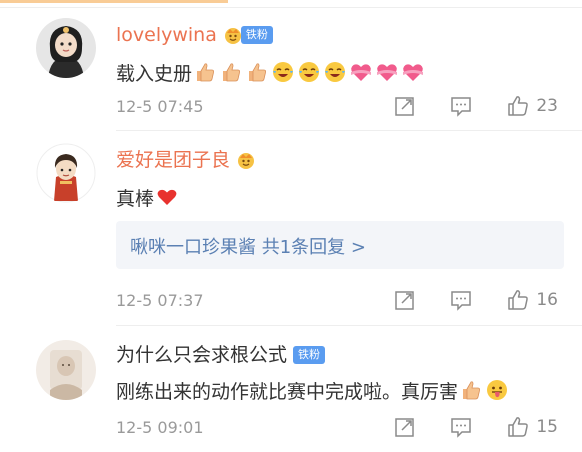 This screenshot has height=452, width=582. What do you see at coordinates (166, 35) in the screenshot?
I see `username: lovelywina` at bounding box center [166, 35].